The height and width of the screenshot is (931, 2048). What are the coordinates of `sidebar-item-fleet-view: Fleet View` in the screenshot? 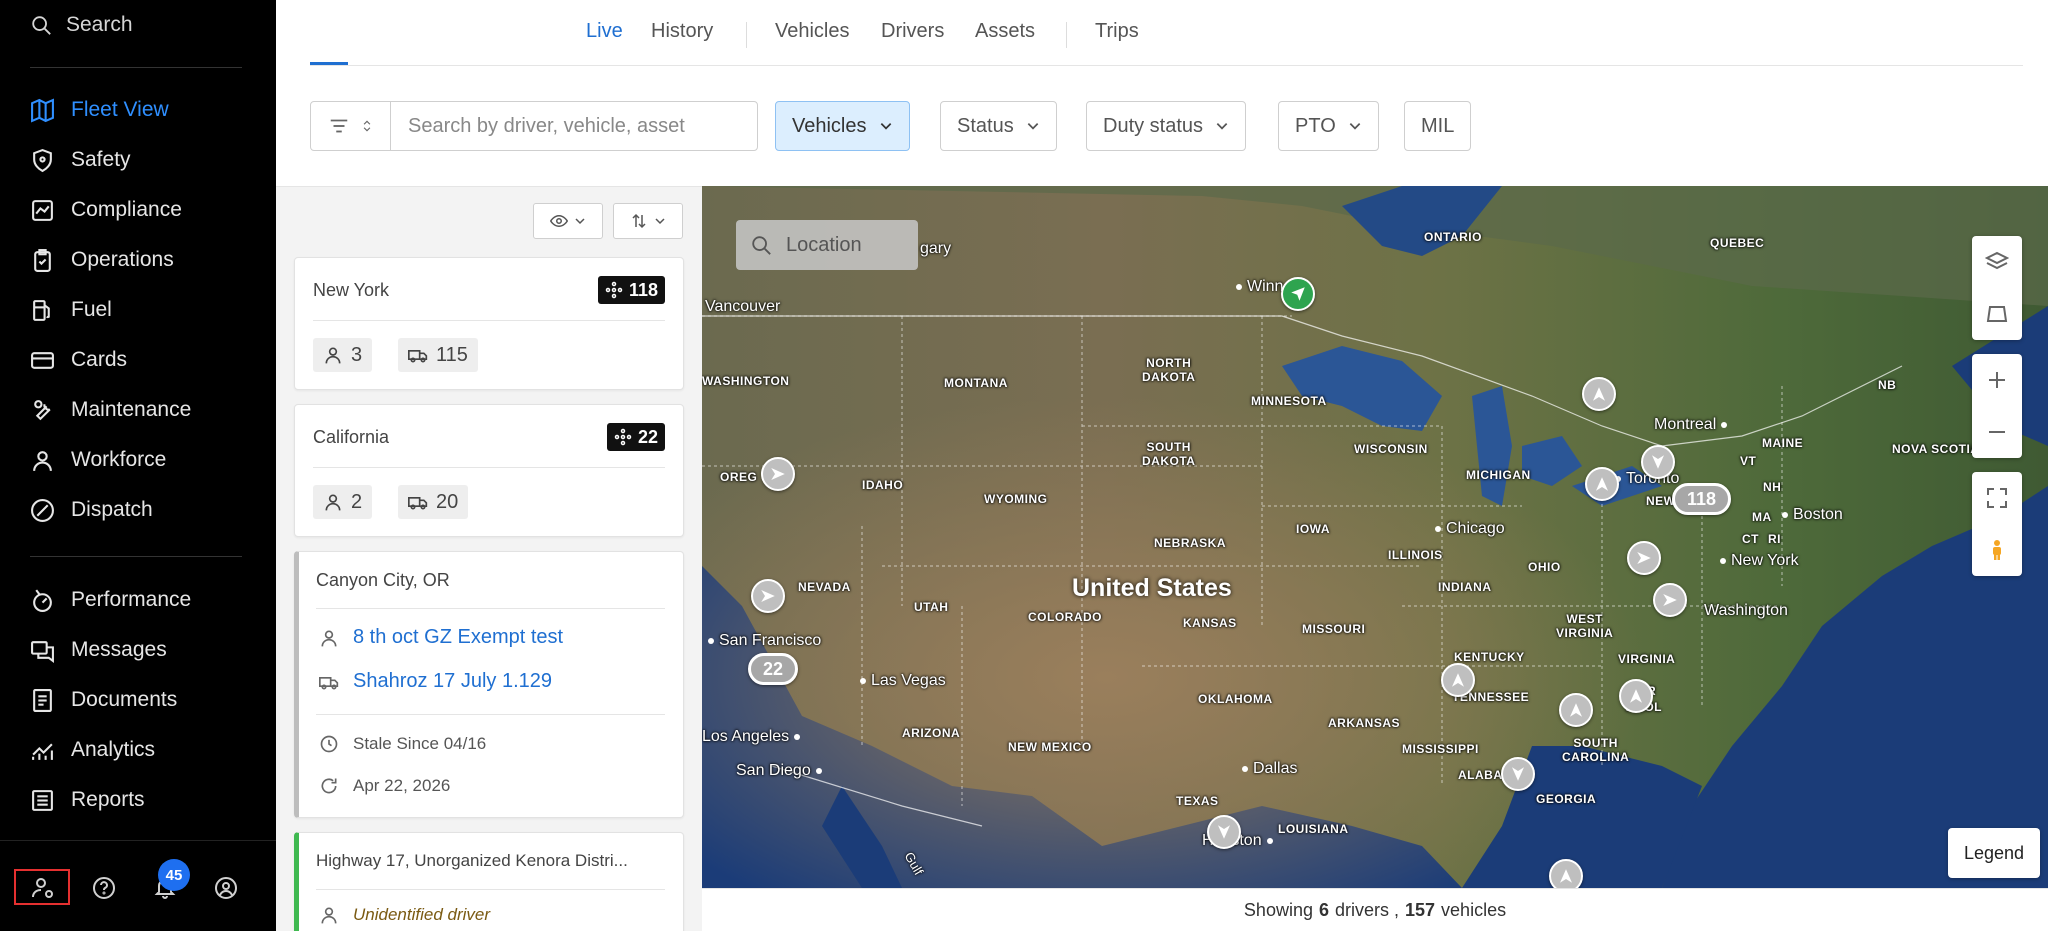 It's located at (99, 110).